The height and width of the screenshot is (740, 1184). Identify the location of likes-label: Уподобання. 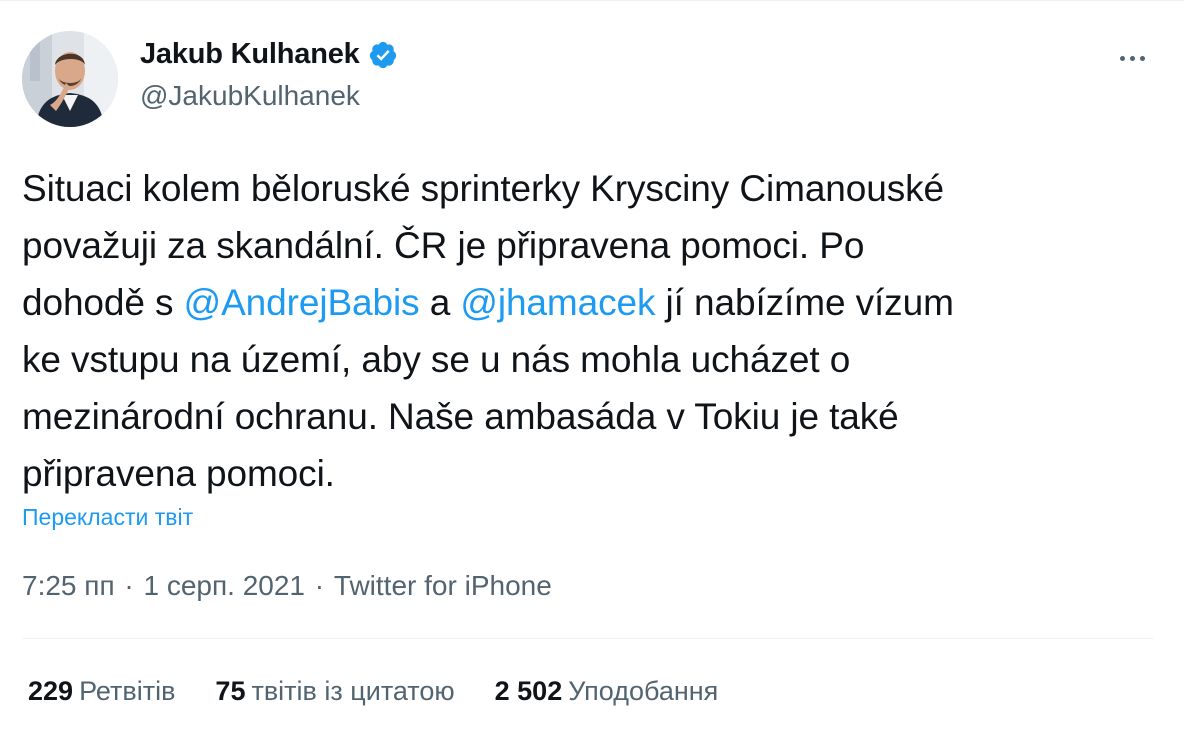
(643, 691).